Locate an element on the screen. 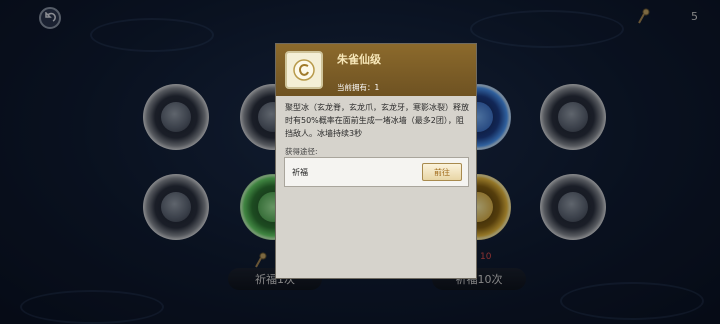  goto-label: 前往 is located at coordinates (442, 172).